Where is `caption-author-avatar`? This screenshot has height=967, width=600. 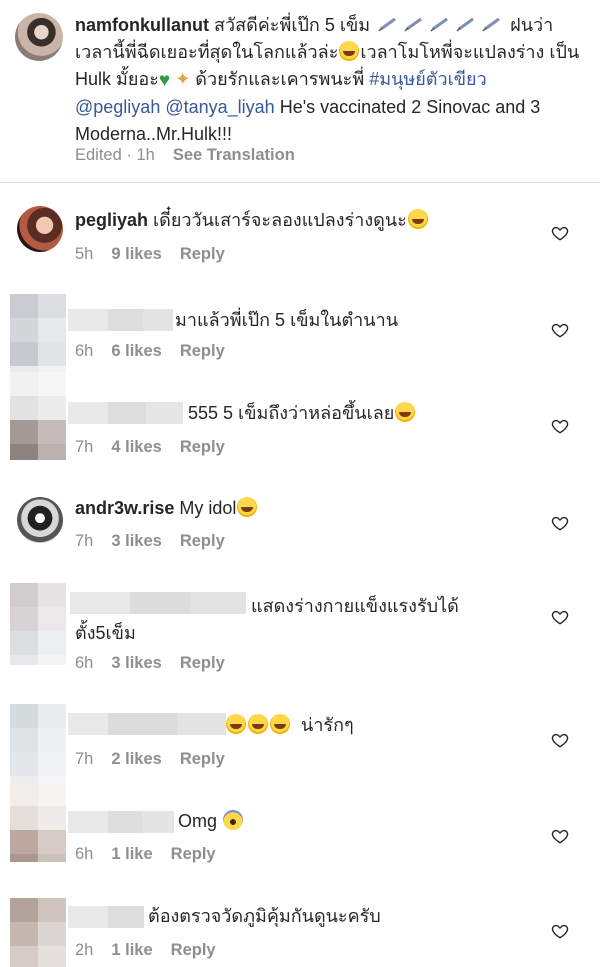 caption-author-avatar is located at coordinates (39, 37).